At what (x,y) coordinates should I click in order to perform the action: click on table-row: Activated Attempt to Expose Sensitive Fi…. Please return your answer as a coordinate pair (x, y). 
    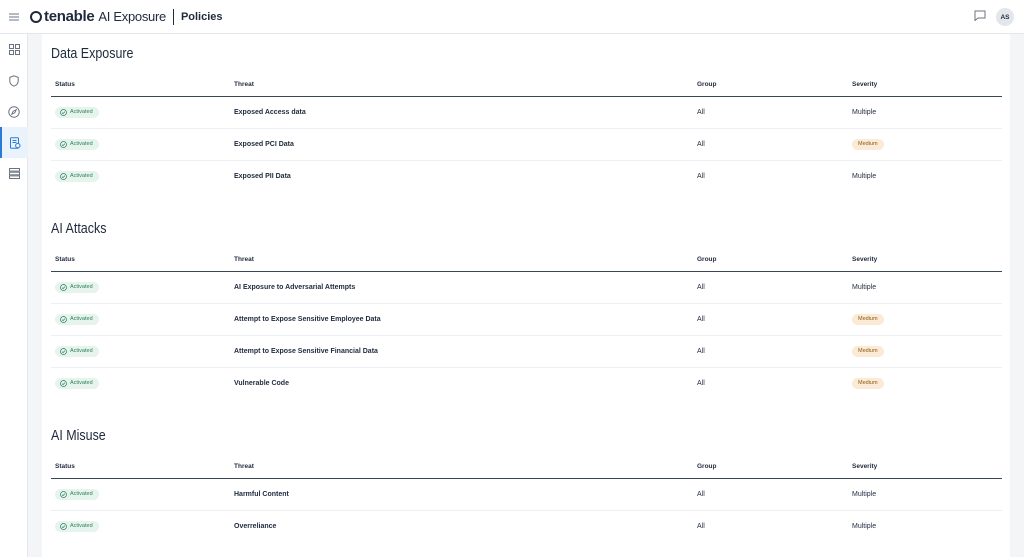
    Looking at the image, I should click on (526, 351).